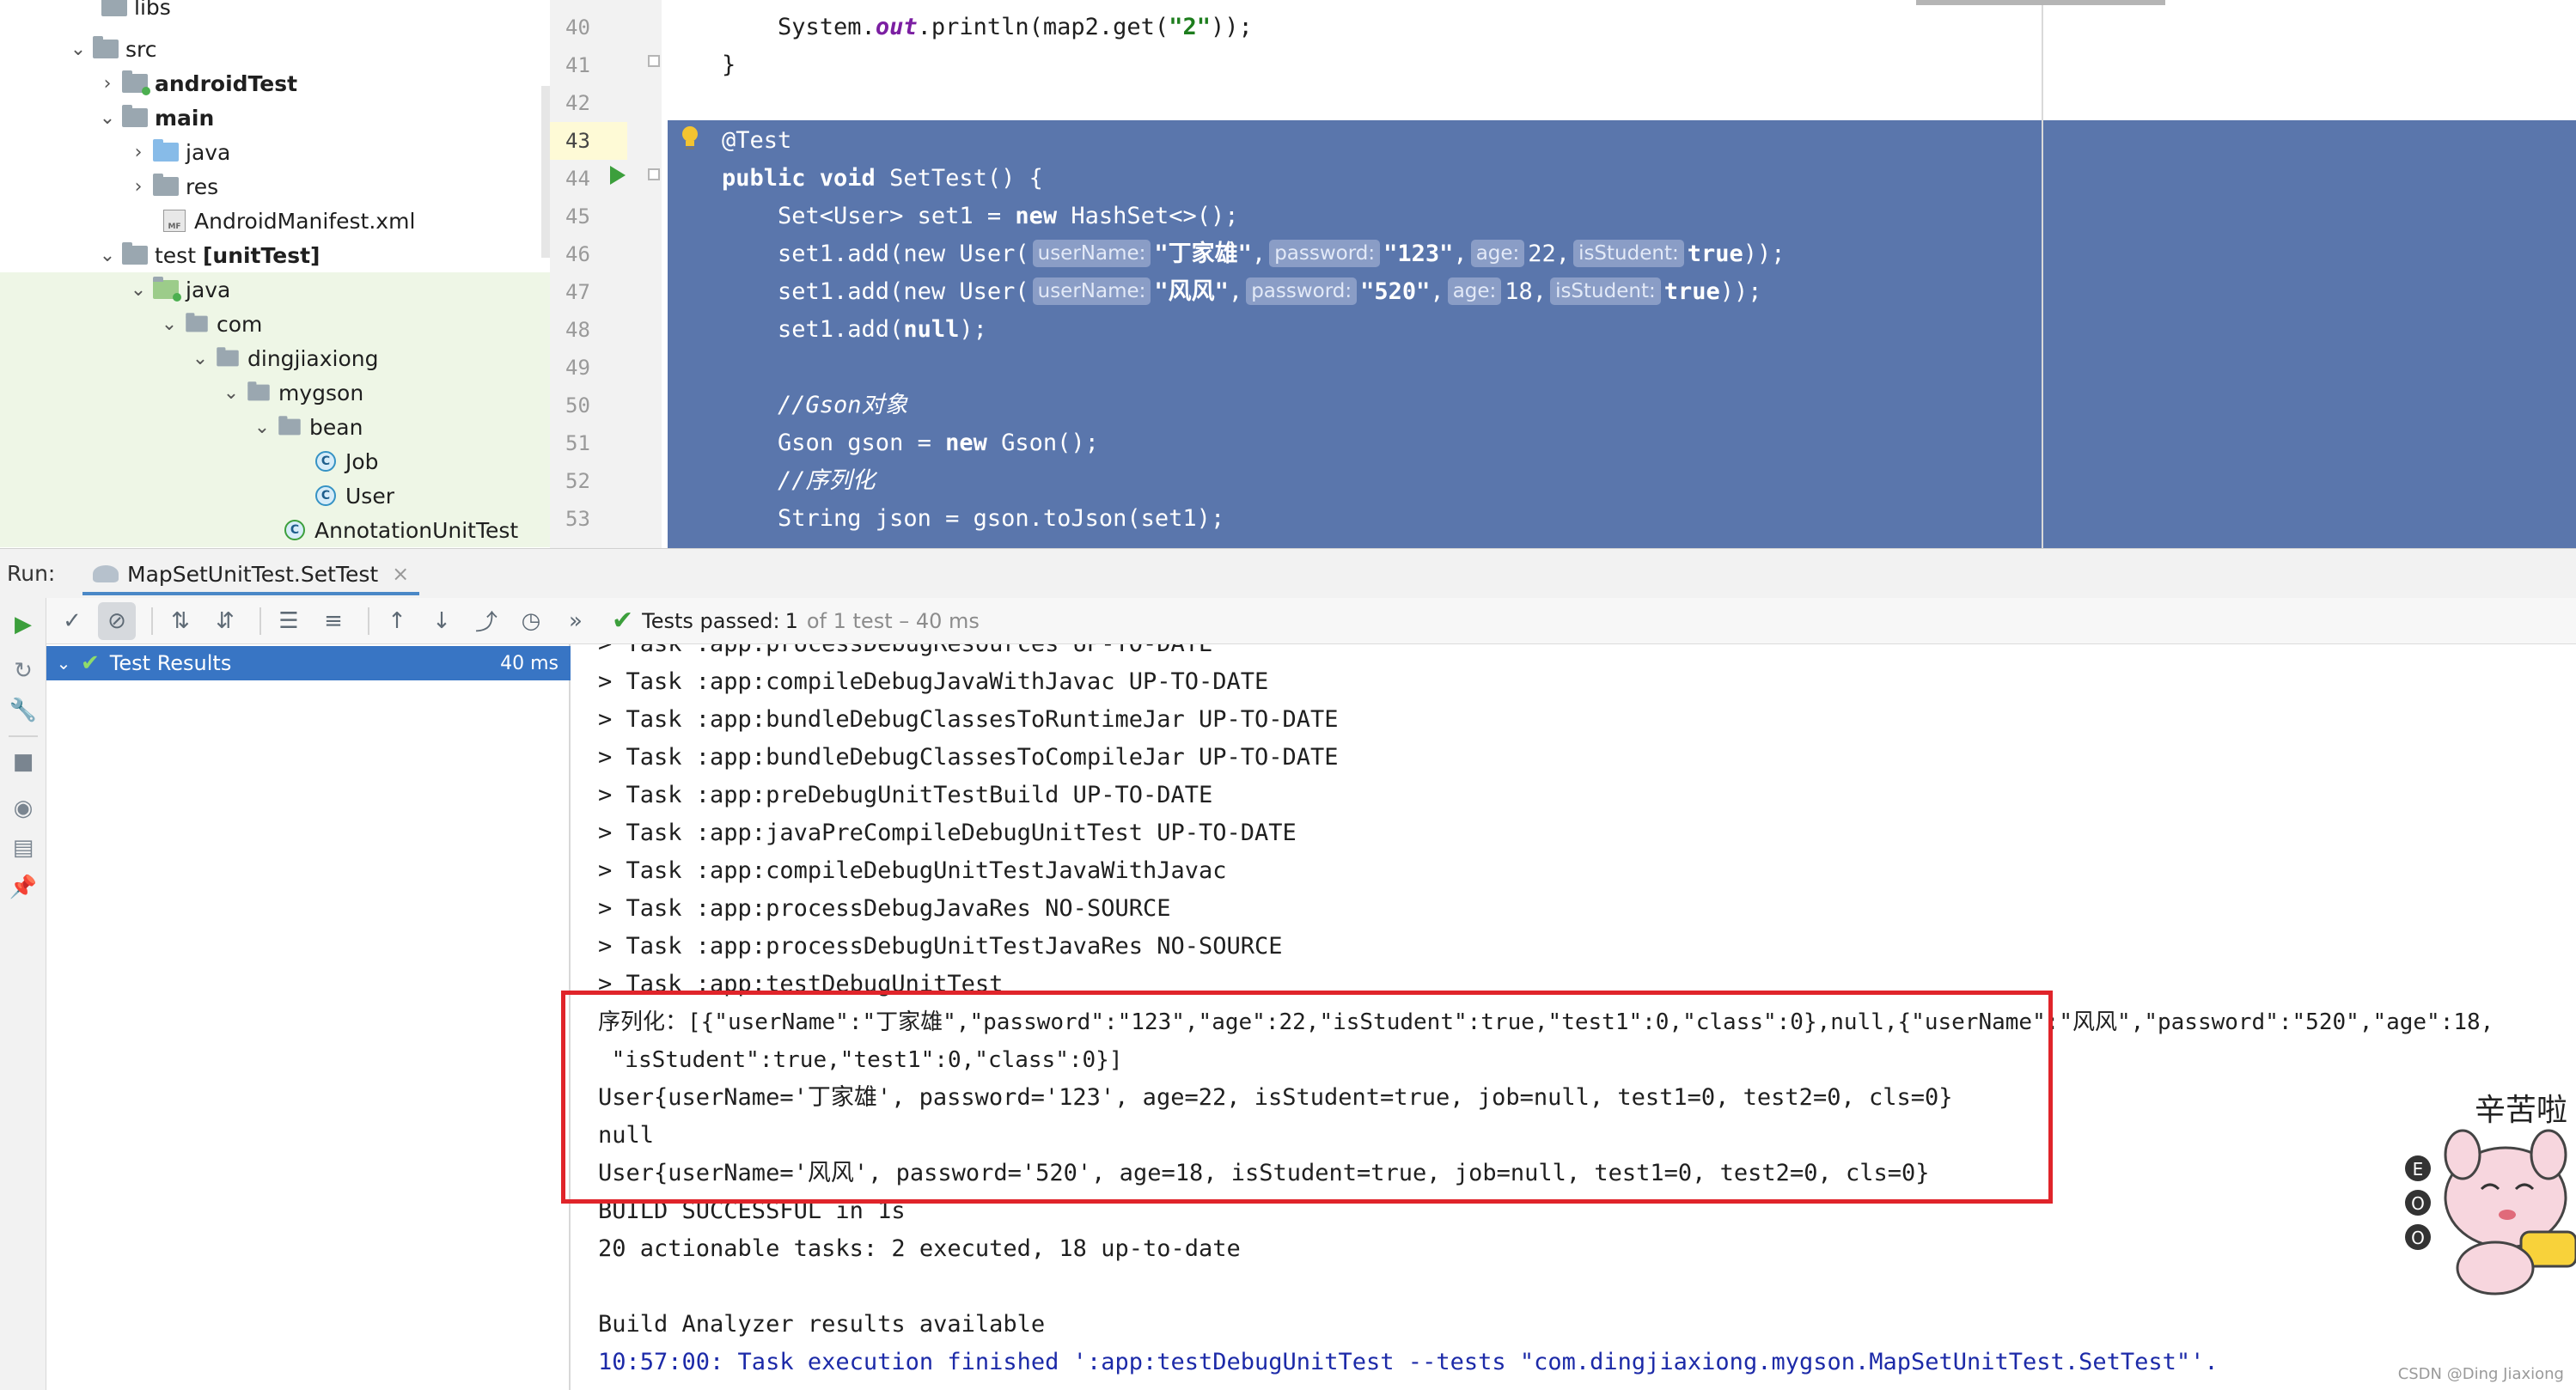 This screenshot has height=1390, width=2576. Describe the element at coordinates (275, 289) in the screenshot. I see `tree-item-java-test: ⌄ java` at that location.